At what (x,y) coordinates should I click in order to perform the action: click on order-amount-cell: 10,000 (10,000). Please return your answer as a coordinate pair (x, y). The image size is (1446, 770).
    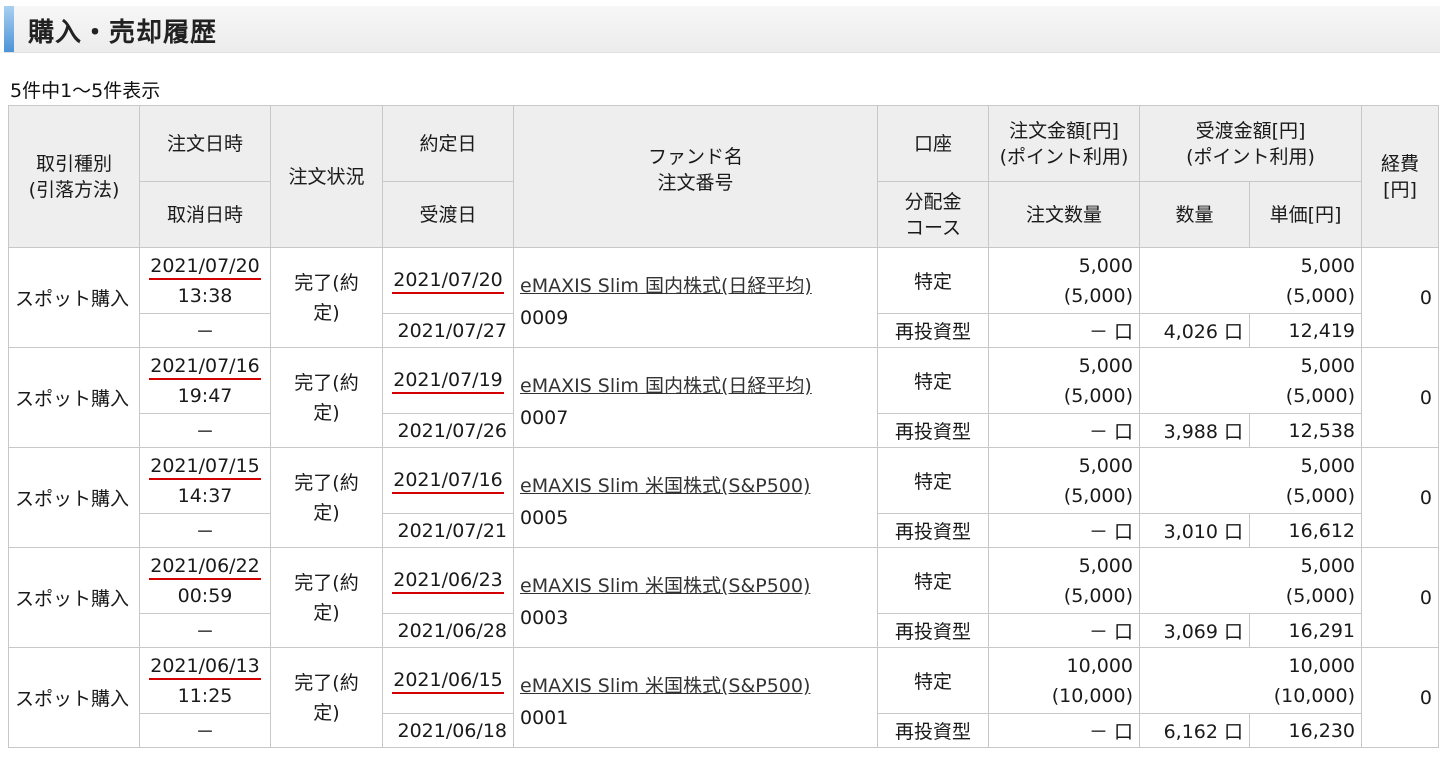
    Looking at the image, I should click on (1064, 680).